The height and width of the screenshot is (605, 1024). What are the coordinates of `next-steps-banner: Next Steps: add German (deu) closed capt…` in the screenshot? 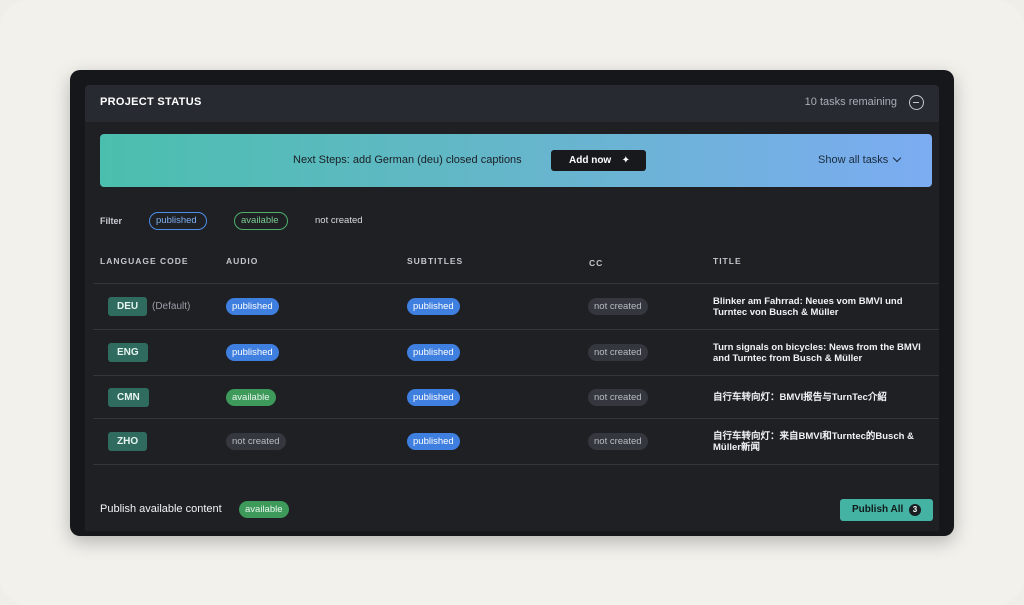 It's located at (516, 160).